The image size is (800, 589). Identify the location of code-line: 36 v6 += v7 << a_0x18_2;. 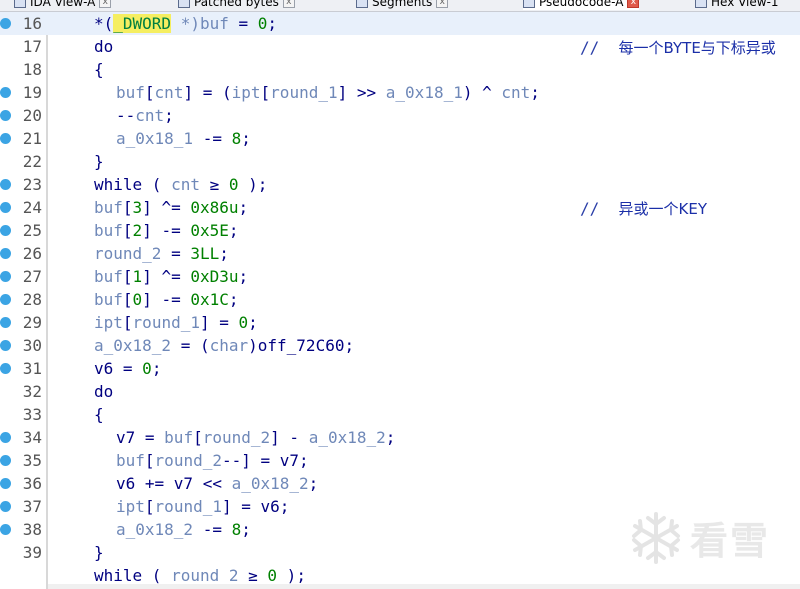
(400, 483).